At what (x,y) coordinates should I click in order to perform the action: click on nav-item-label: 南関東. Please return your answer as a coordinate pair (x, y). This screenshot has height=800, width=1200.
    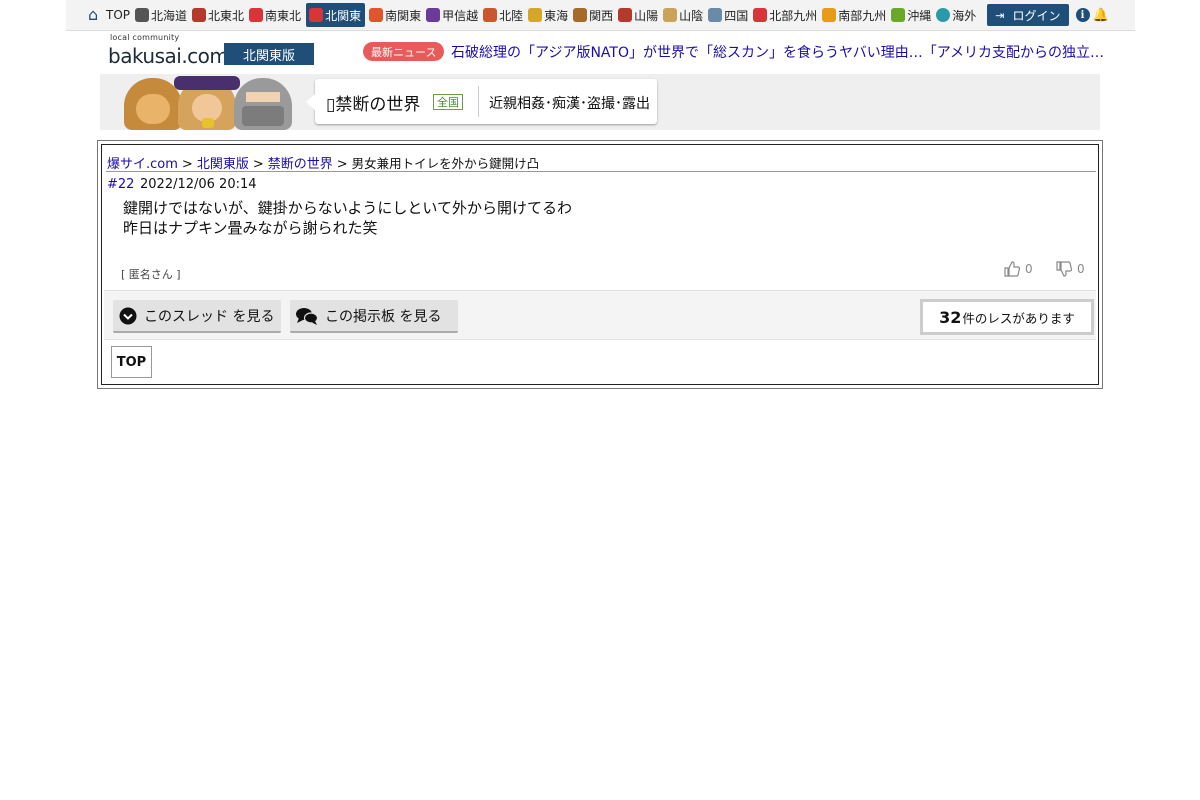
    Looking at the image, I should click on (403, 15).